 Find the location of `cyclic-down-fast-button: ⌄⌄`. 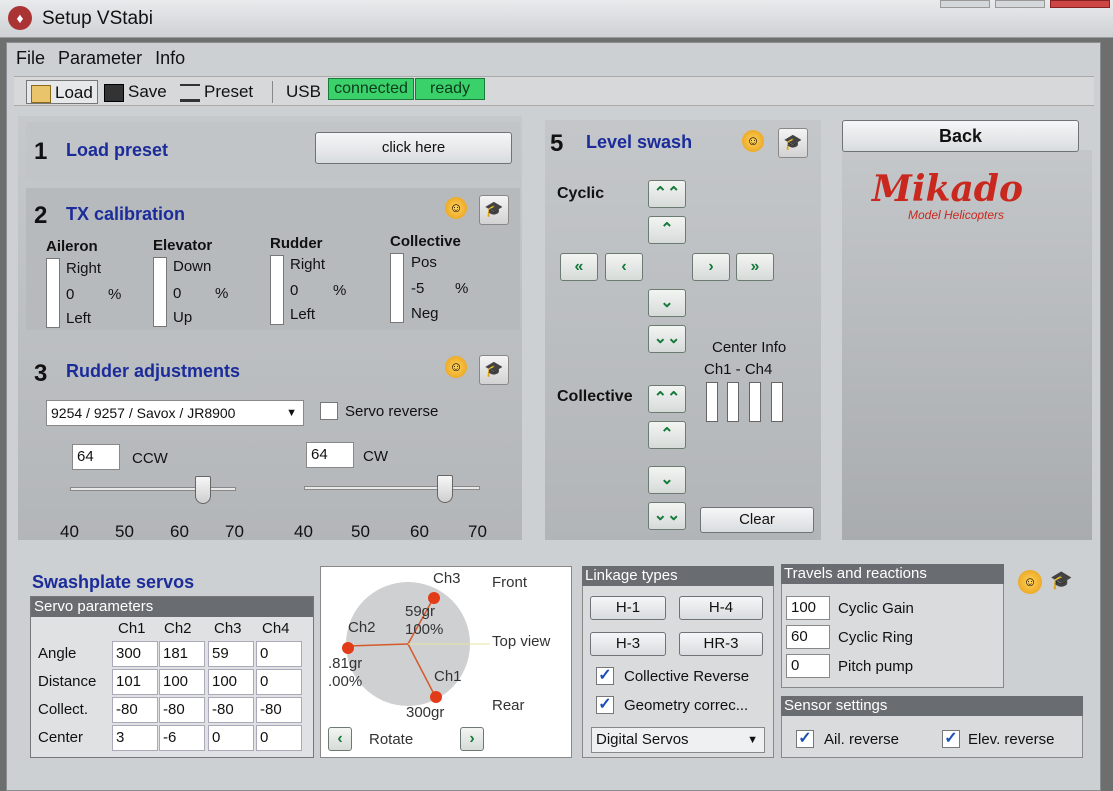

cyclic-down-fast-button: ⌄⌄ is located at coordinates (667, 339).